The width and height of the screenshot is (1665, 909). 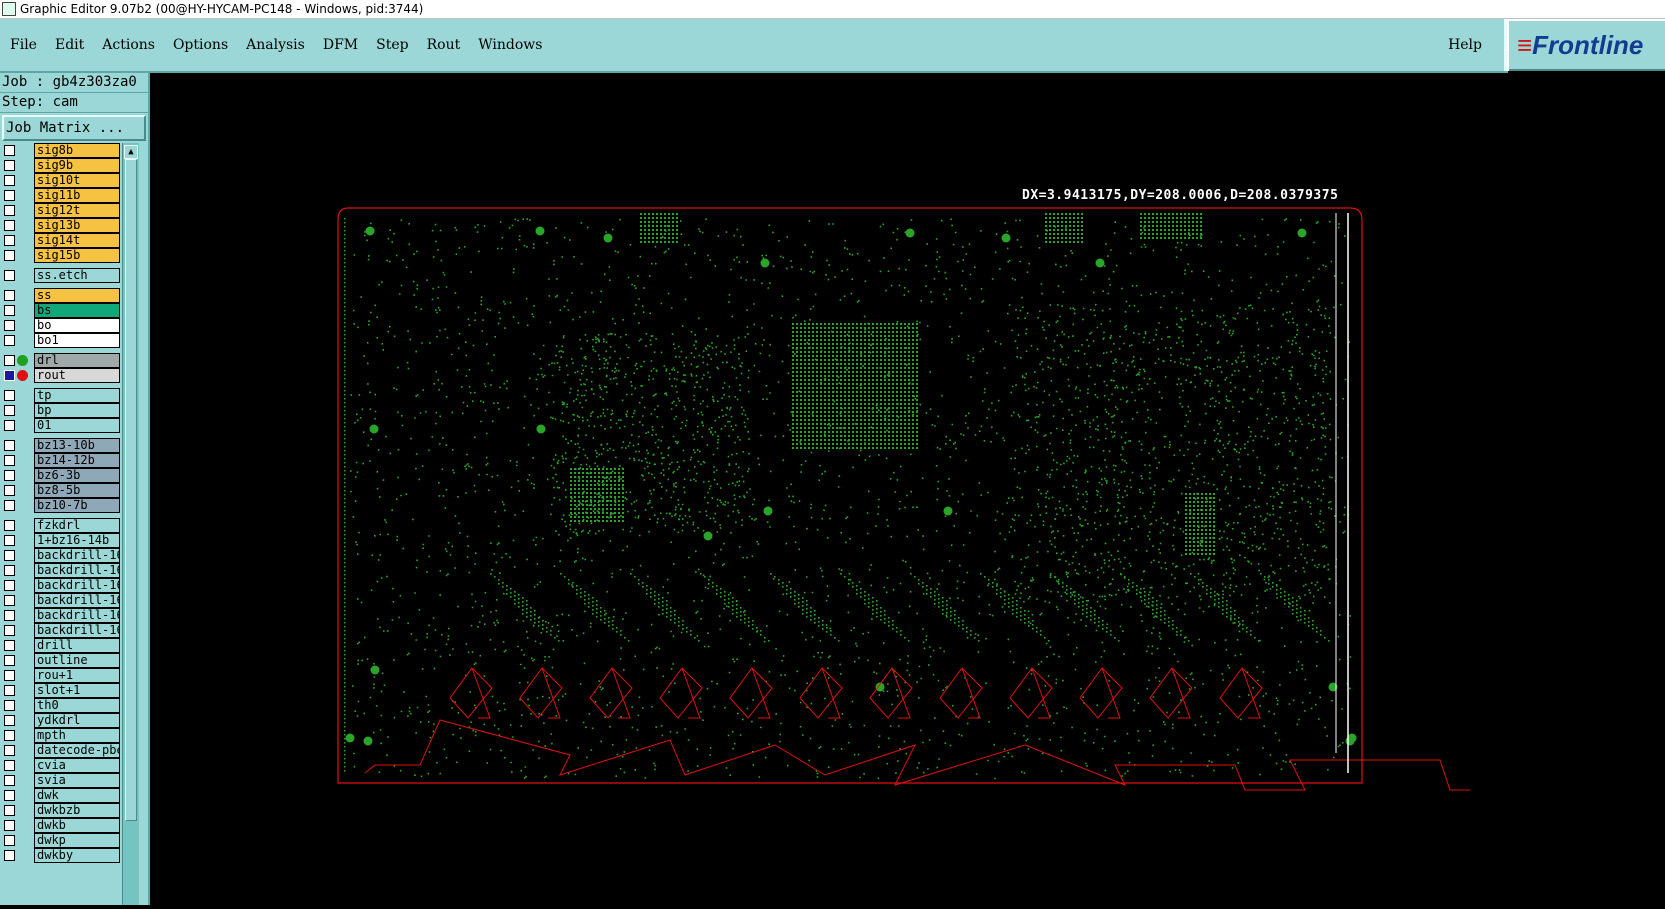 I want to click on layer-name: sig9b, so click(x=77, y=165).